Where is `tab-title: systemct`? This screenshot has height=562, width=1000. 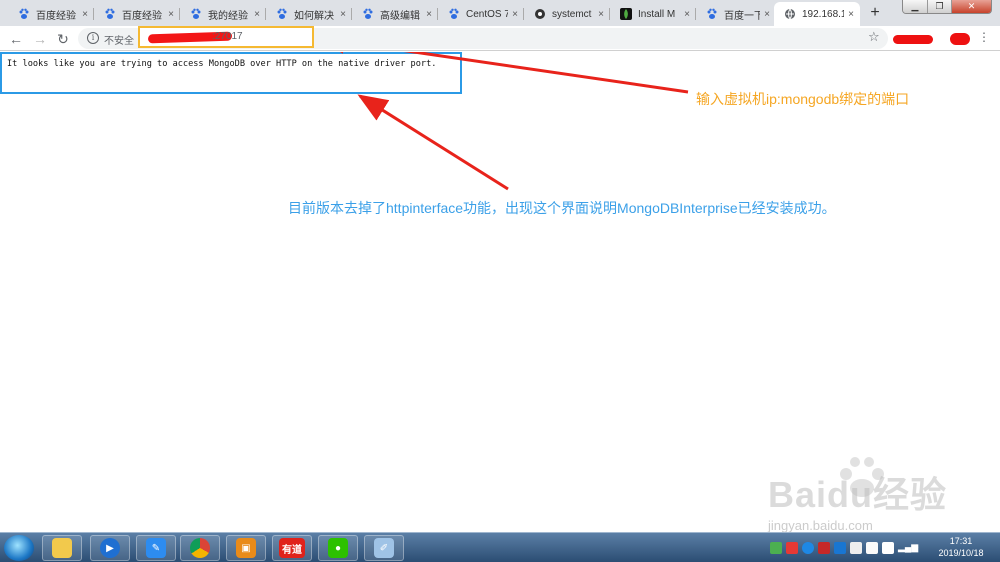 tab-title: systemct is located at coordinates (572, 14).